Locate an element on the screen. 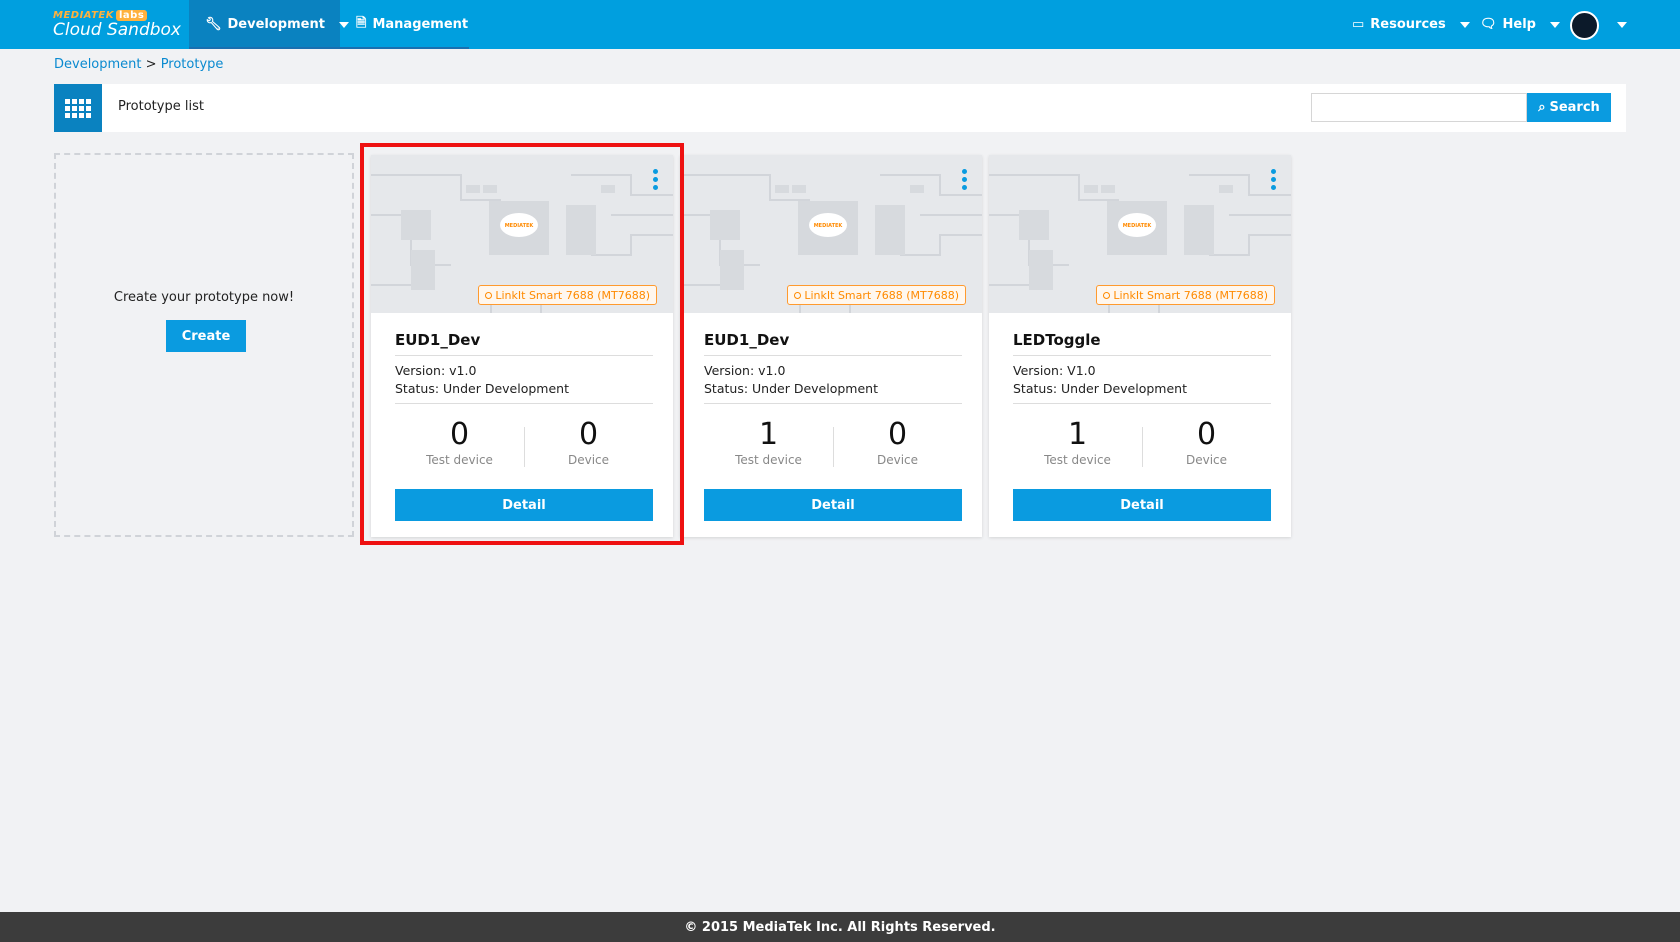 The height and width of the screenshot is (942, 1680). breadcrumb-development: Development is located at coordinates (98, 64).